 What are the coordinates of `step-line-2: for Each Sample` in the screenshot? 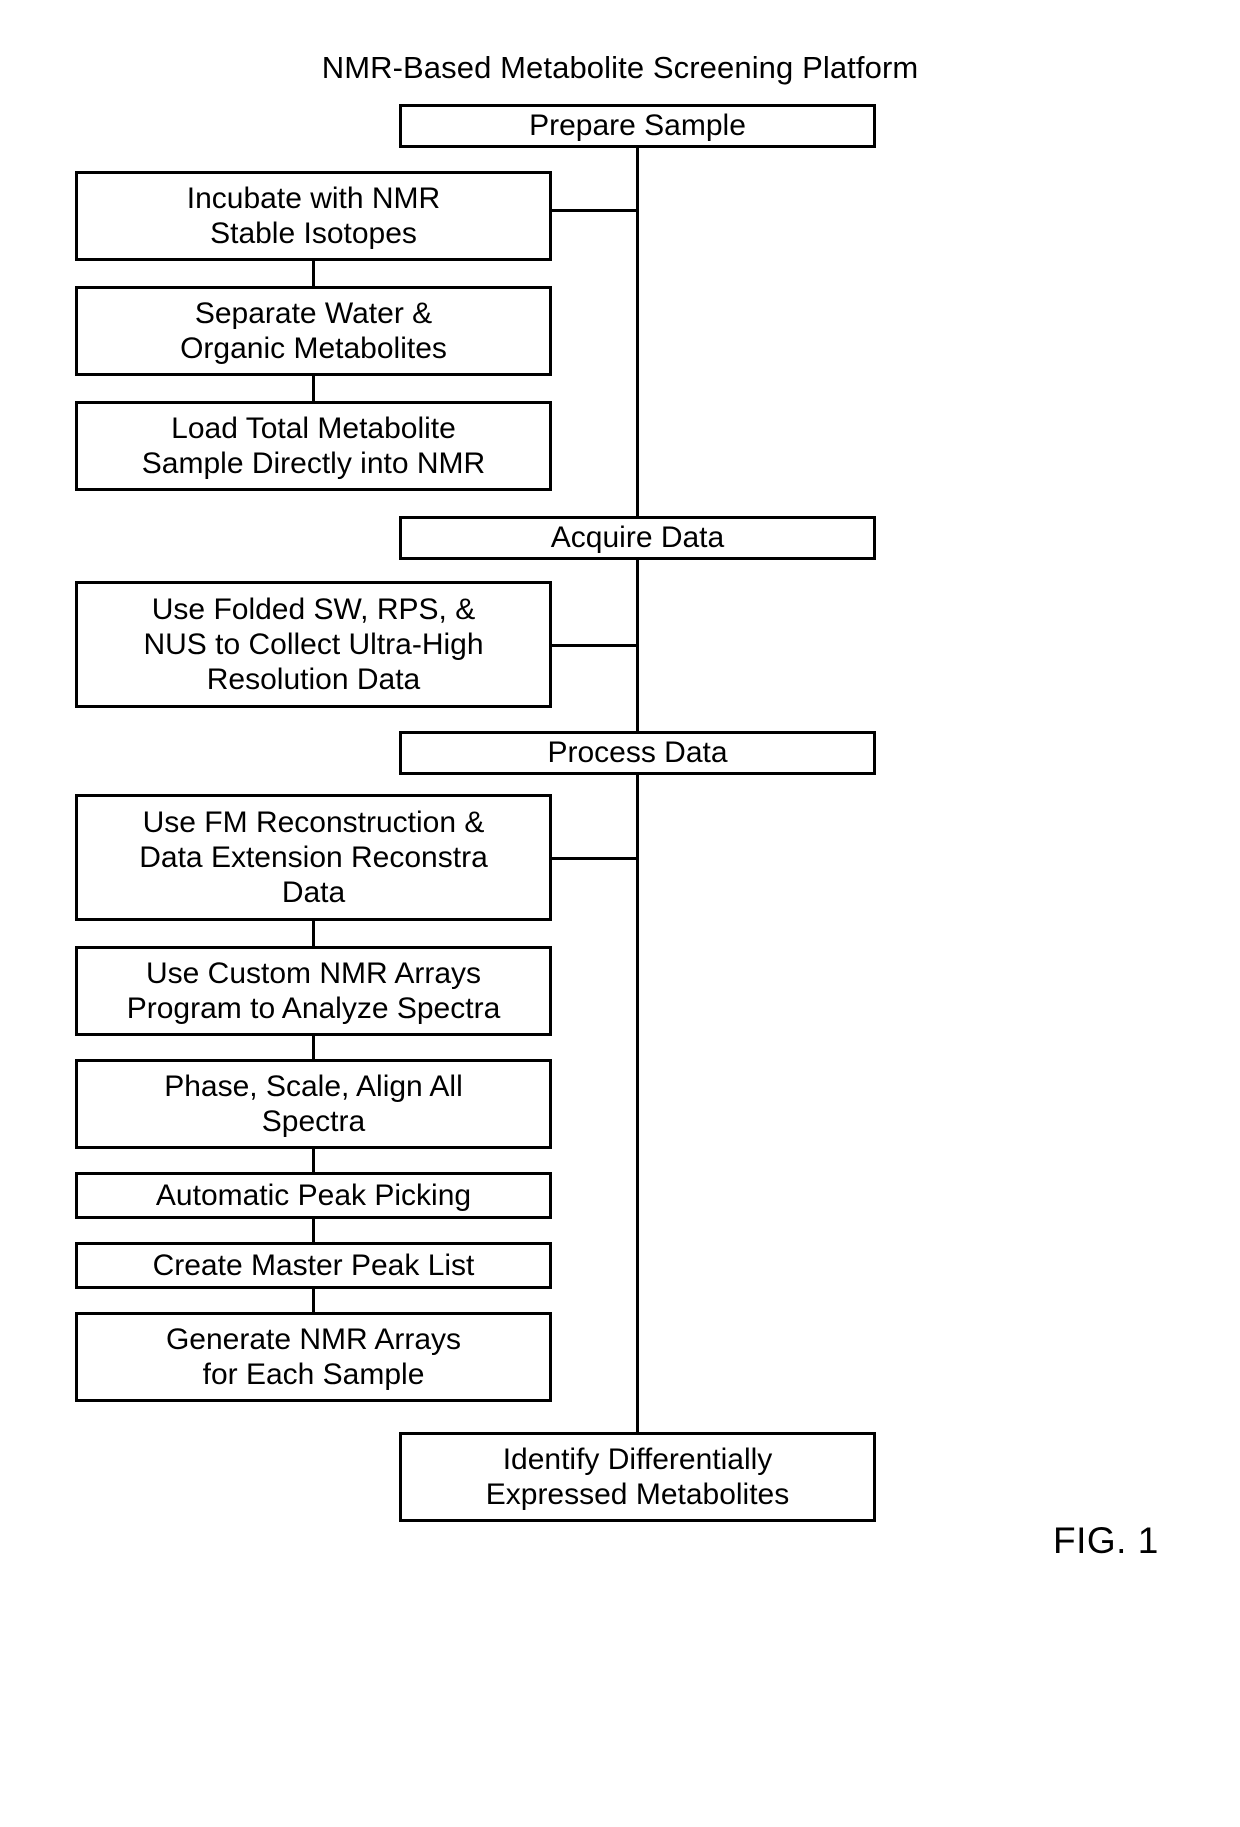 It's located at (313, 1374).